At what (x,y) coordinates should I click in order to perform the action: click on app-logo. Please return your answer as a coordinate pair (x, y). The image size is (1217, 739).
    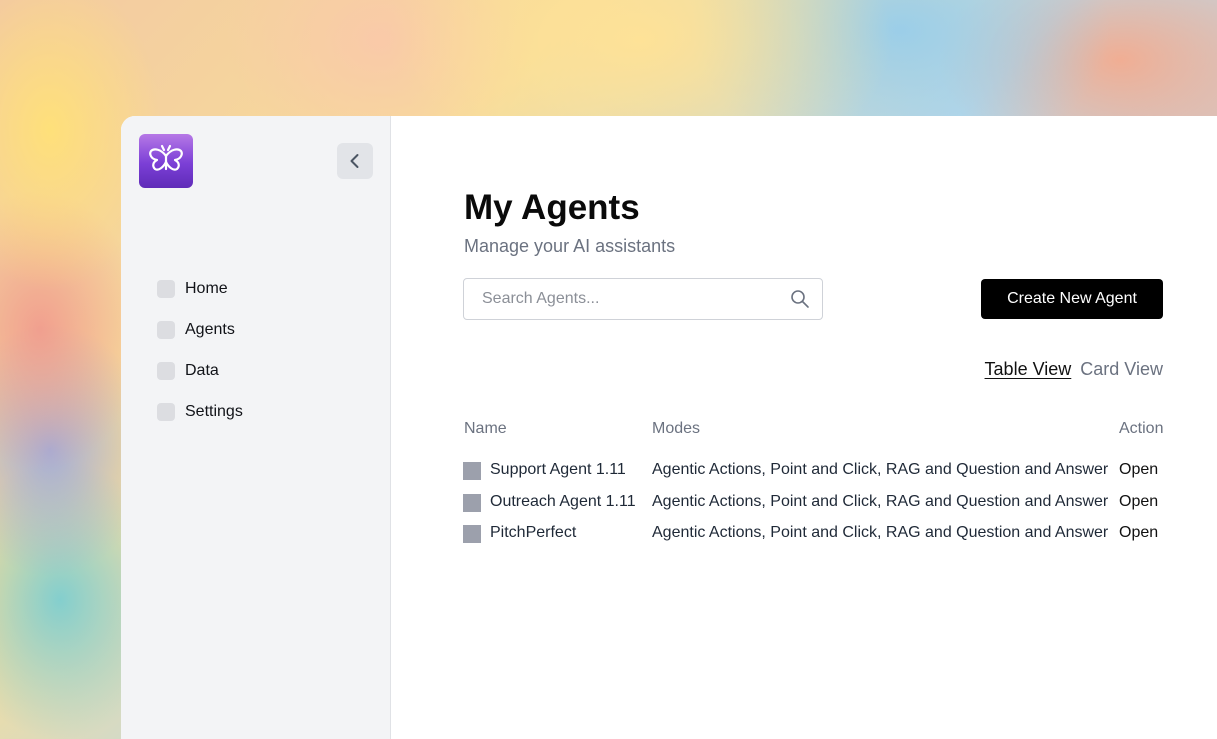
    Looking at the image, I should click on (166, 161).